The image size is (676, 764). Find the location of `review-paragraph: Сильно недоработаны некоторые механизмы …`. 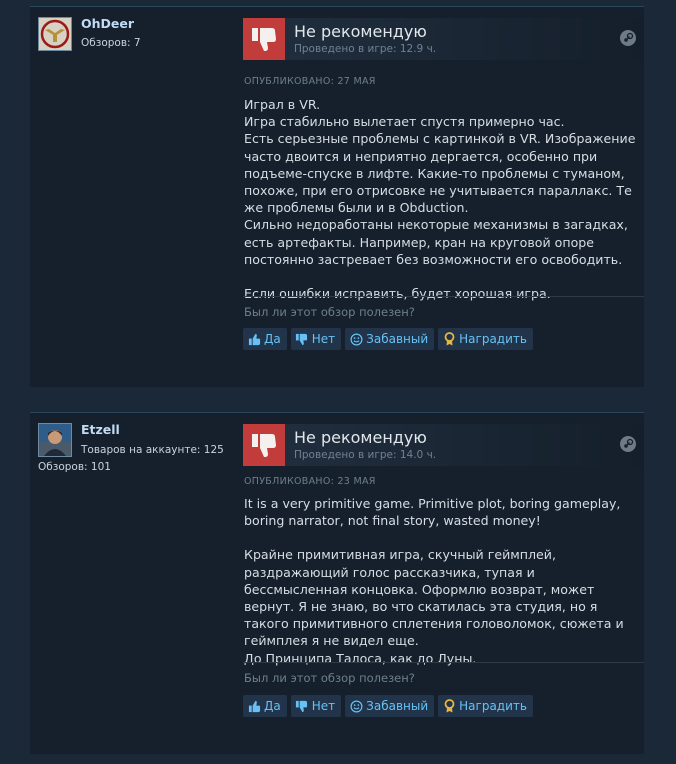

review-paragraph: Сильно недоработаны некоторые механизмы … is located at coordinates (436, 242).